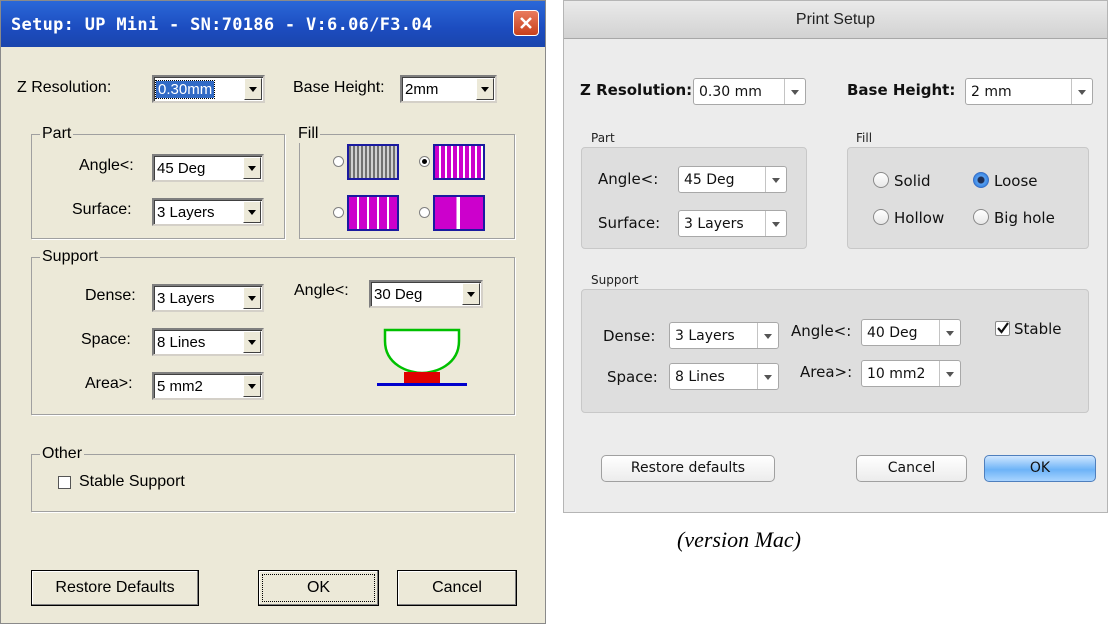  What do you see at coordinates (64, 482) in the screenshot?
I see `stable-support-checkbox` at bounding box center [64, 482].